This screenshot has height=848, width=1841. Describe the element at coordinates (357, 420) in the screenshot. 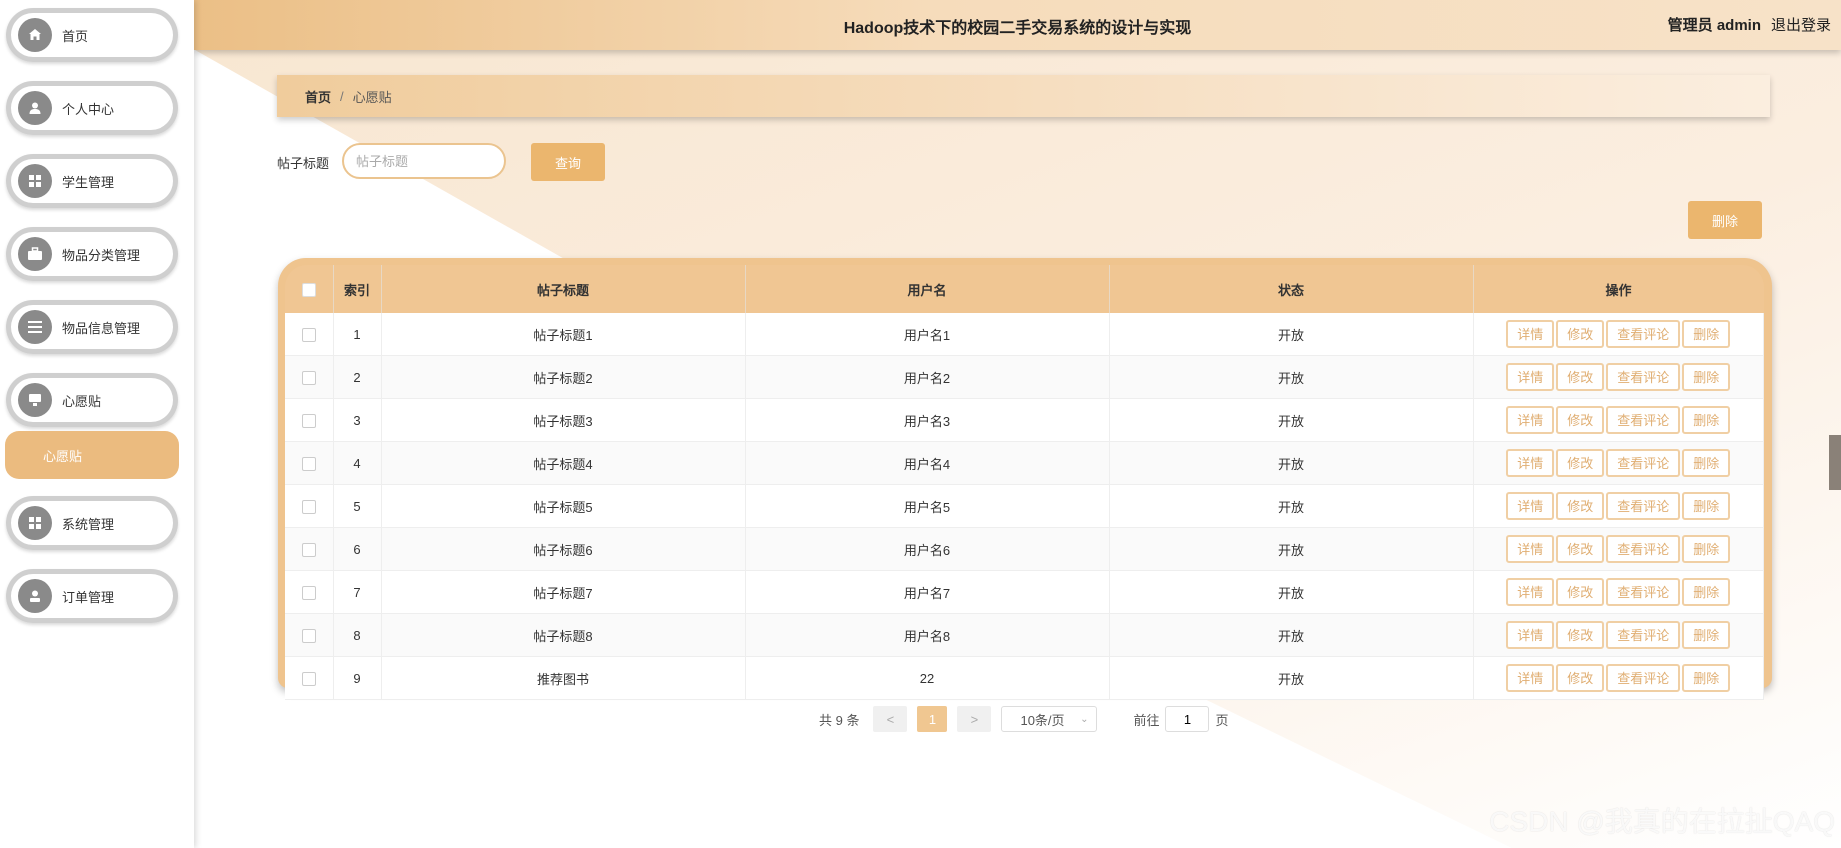

I see `cell-index: 3` at that location.